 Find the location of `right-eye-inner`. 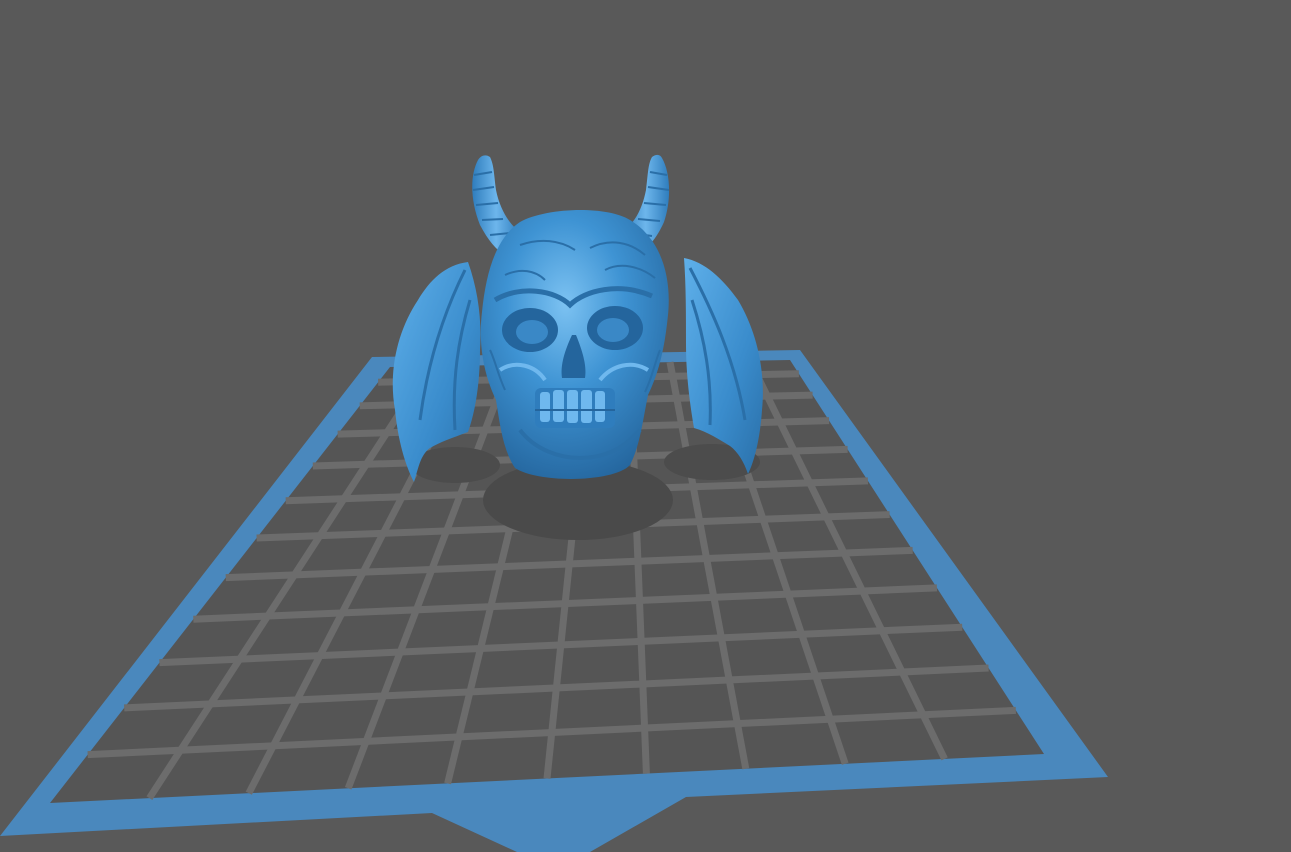

right-eye-inner is located at coordinates (613, 330).